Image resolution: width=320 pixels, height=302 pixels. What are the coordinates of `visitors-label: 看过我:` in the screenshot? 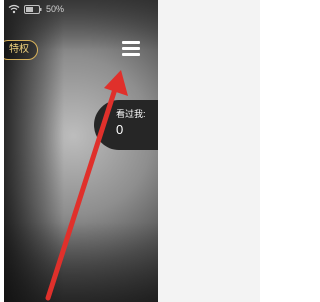 It's located at (131, 114).